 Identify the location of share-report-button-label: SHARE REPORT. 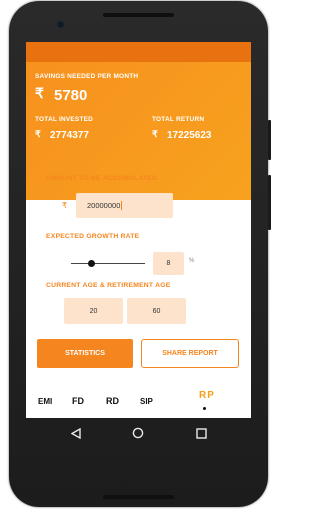
(190, 353).